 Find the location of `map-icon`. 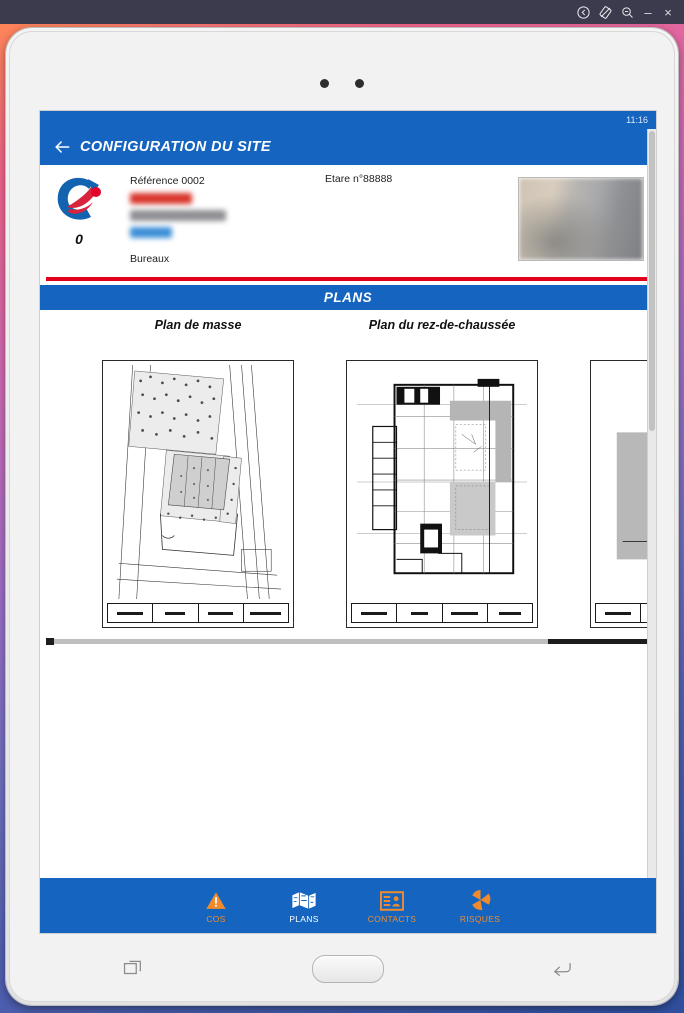

map-icon is located at coordinates (304, 899).